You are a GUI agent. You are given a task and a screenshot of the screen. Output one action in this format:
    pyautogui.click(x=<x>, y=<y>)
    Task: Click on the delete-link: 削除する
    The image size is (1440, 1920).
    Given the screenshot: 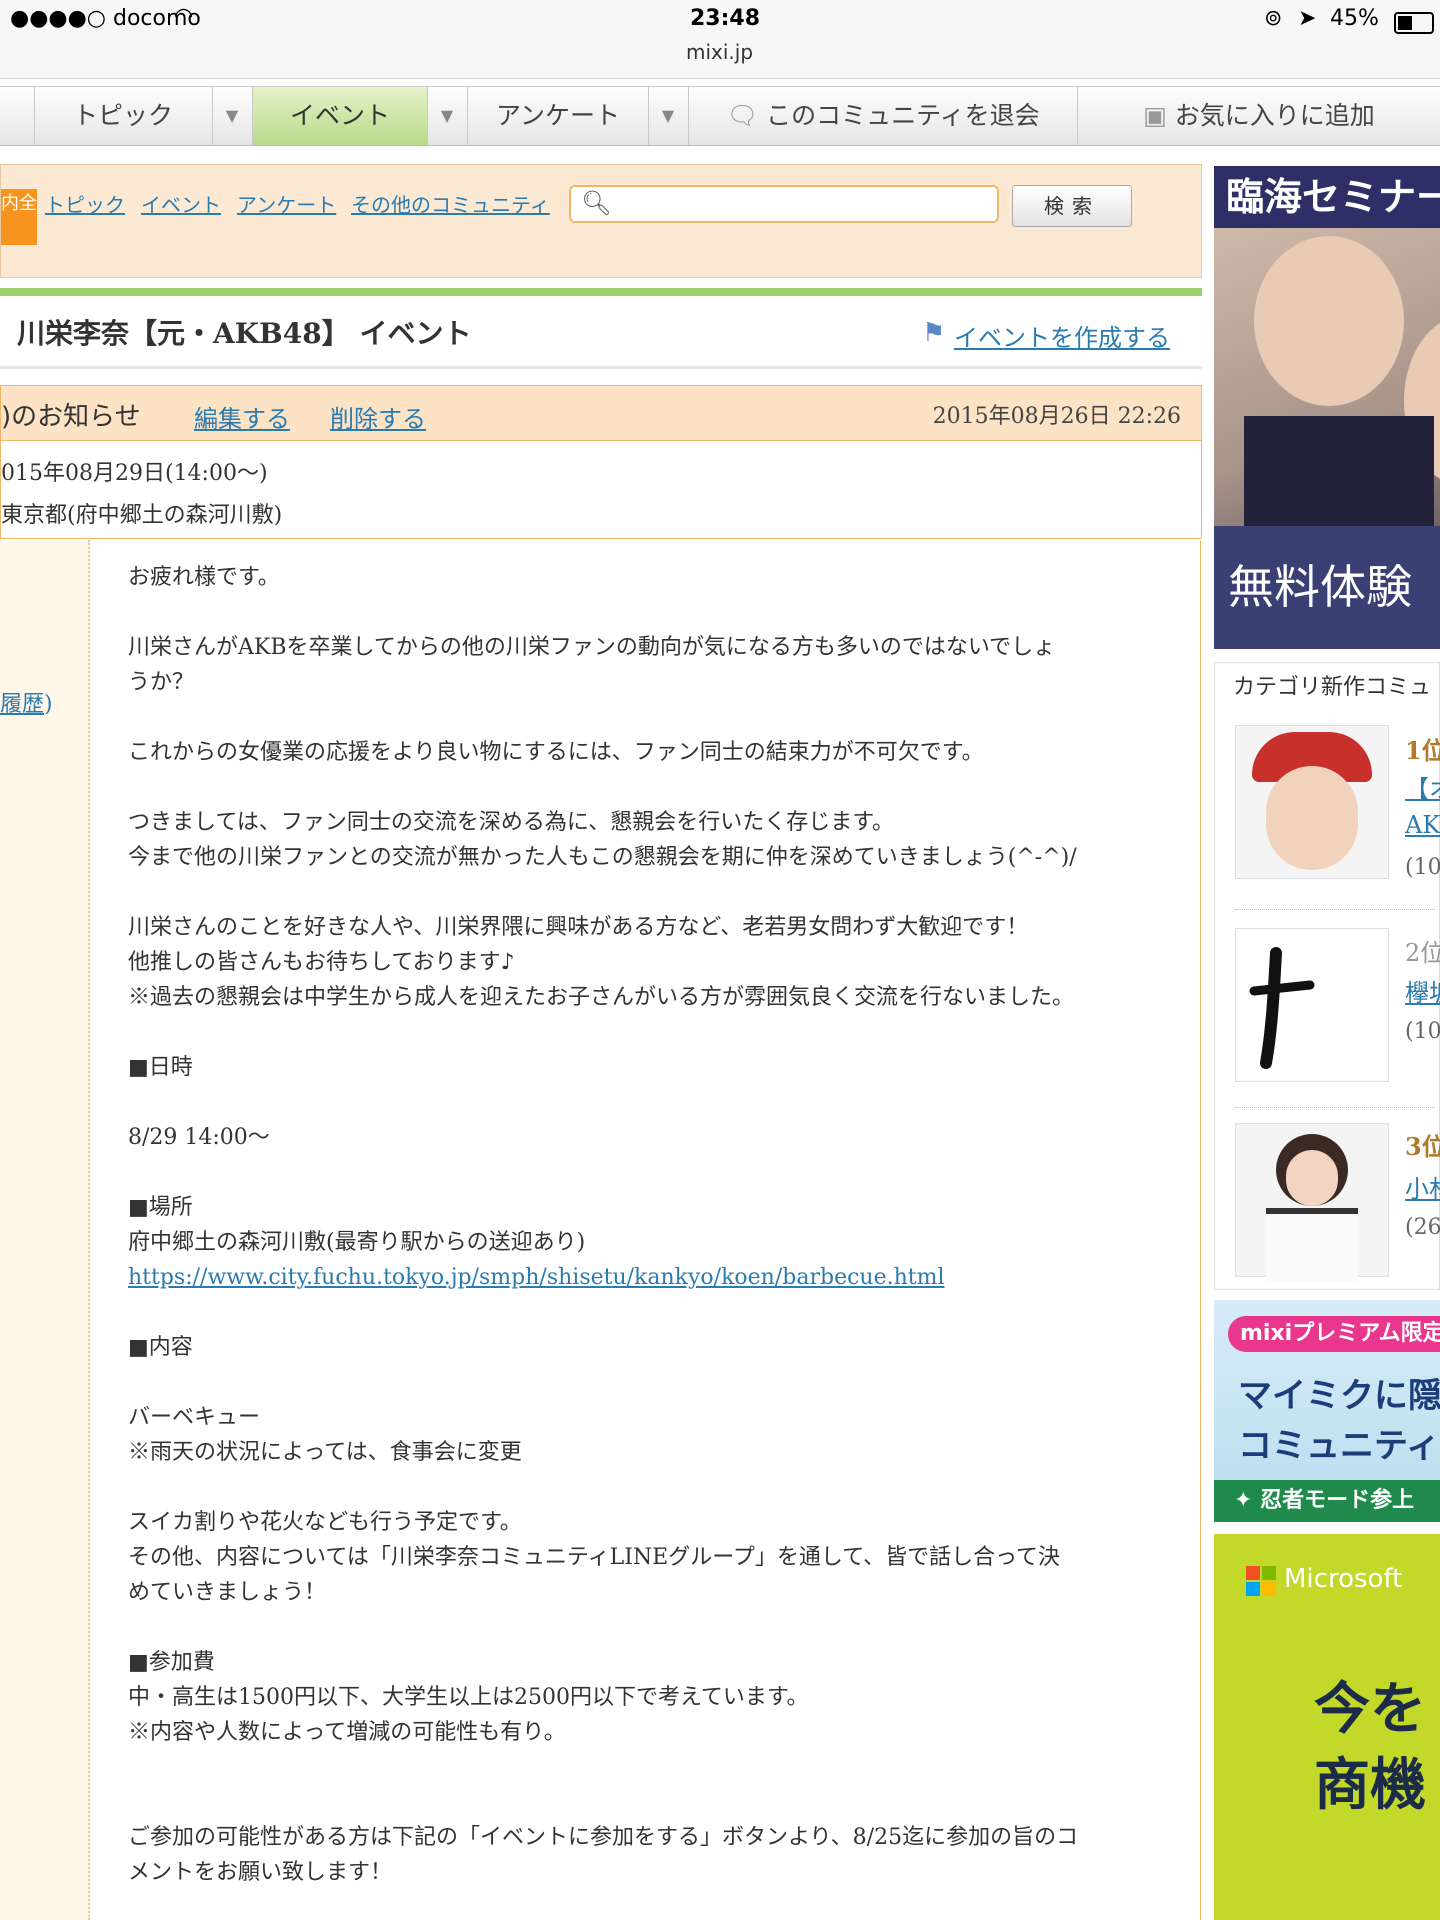 What is the action you would take?
    pyautogui.click(x=378, y=416)
    